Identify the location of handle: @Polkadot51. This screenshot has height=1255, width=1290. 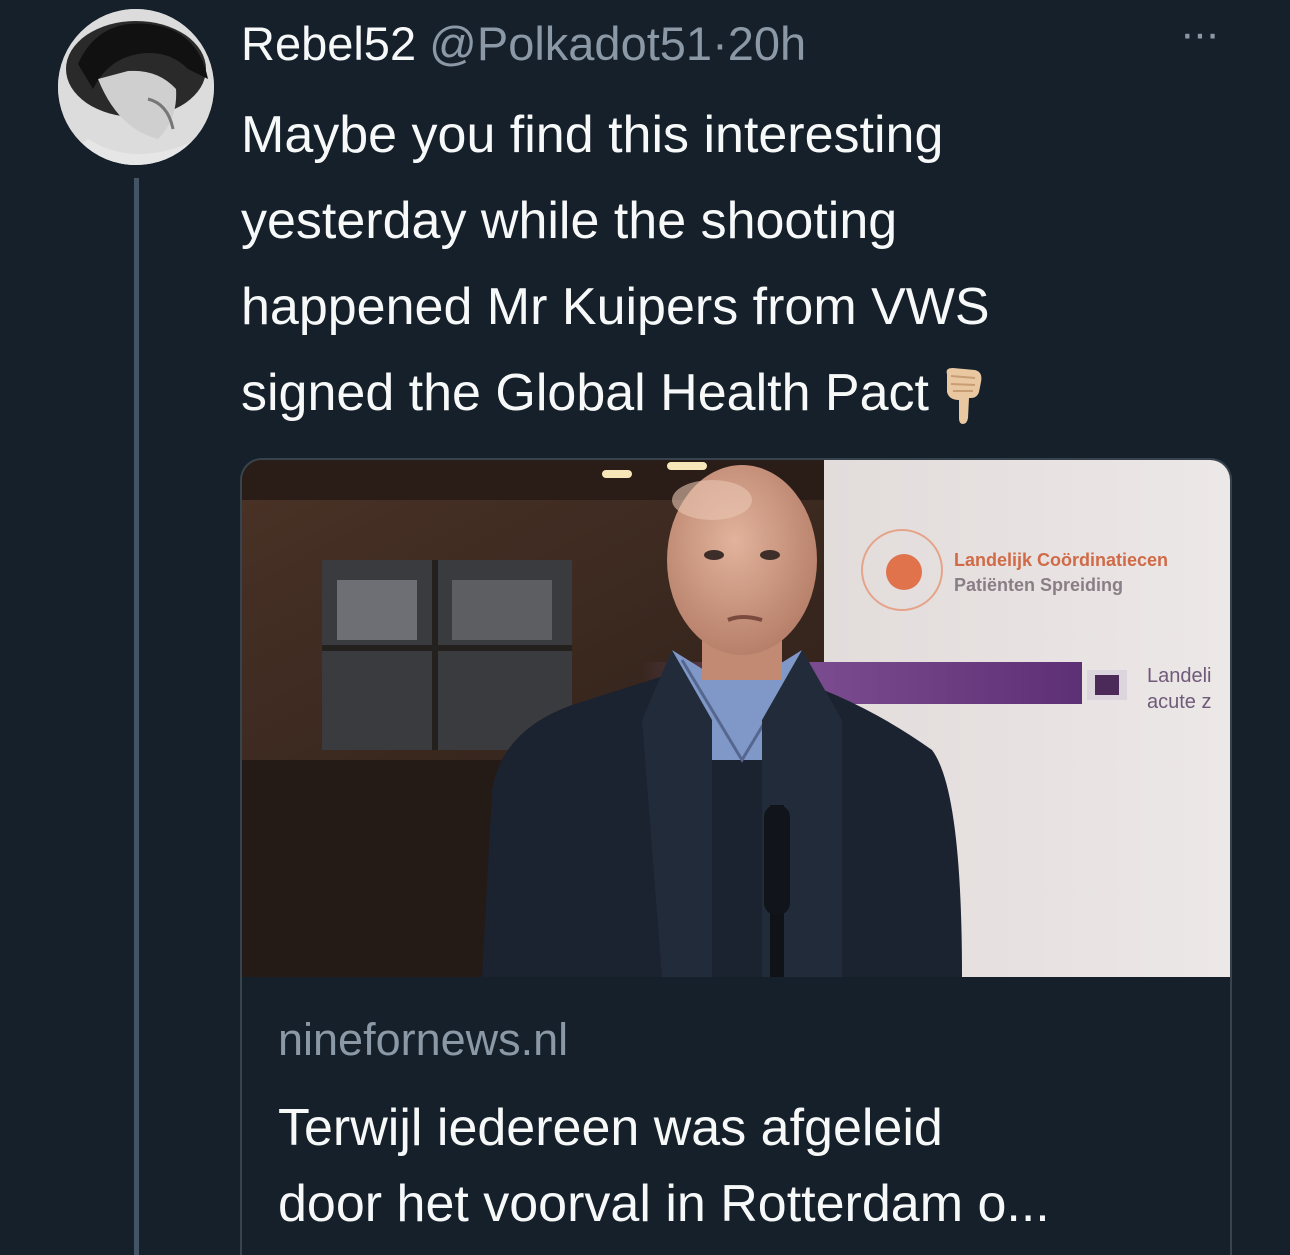
(570, 43).